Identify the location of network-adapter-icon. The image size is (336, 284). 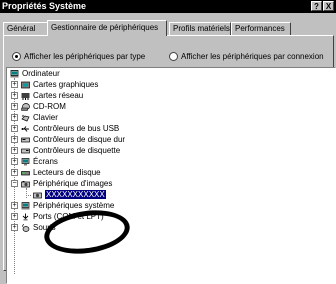
(27, 95).